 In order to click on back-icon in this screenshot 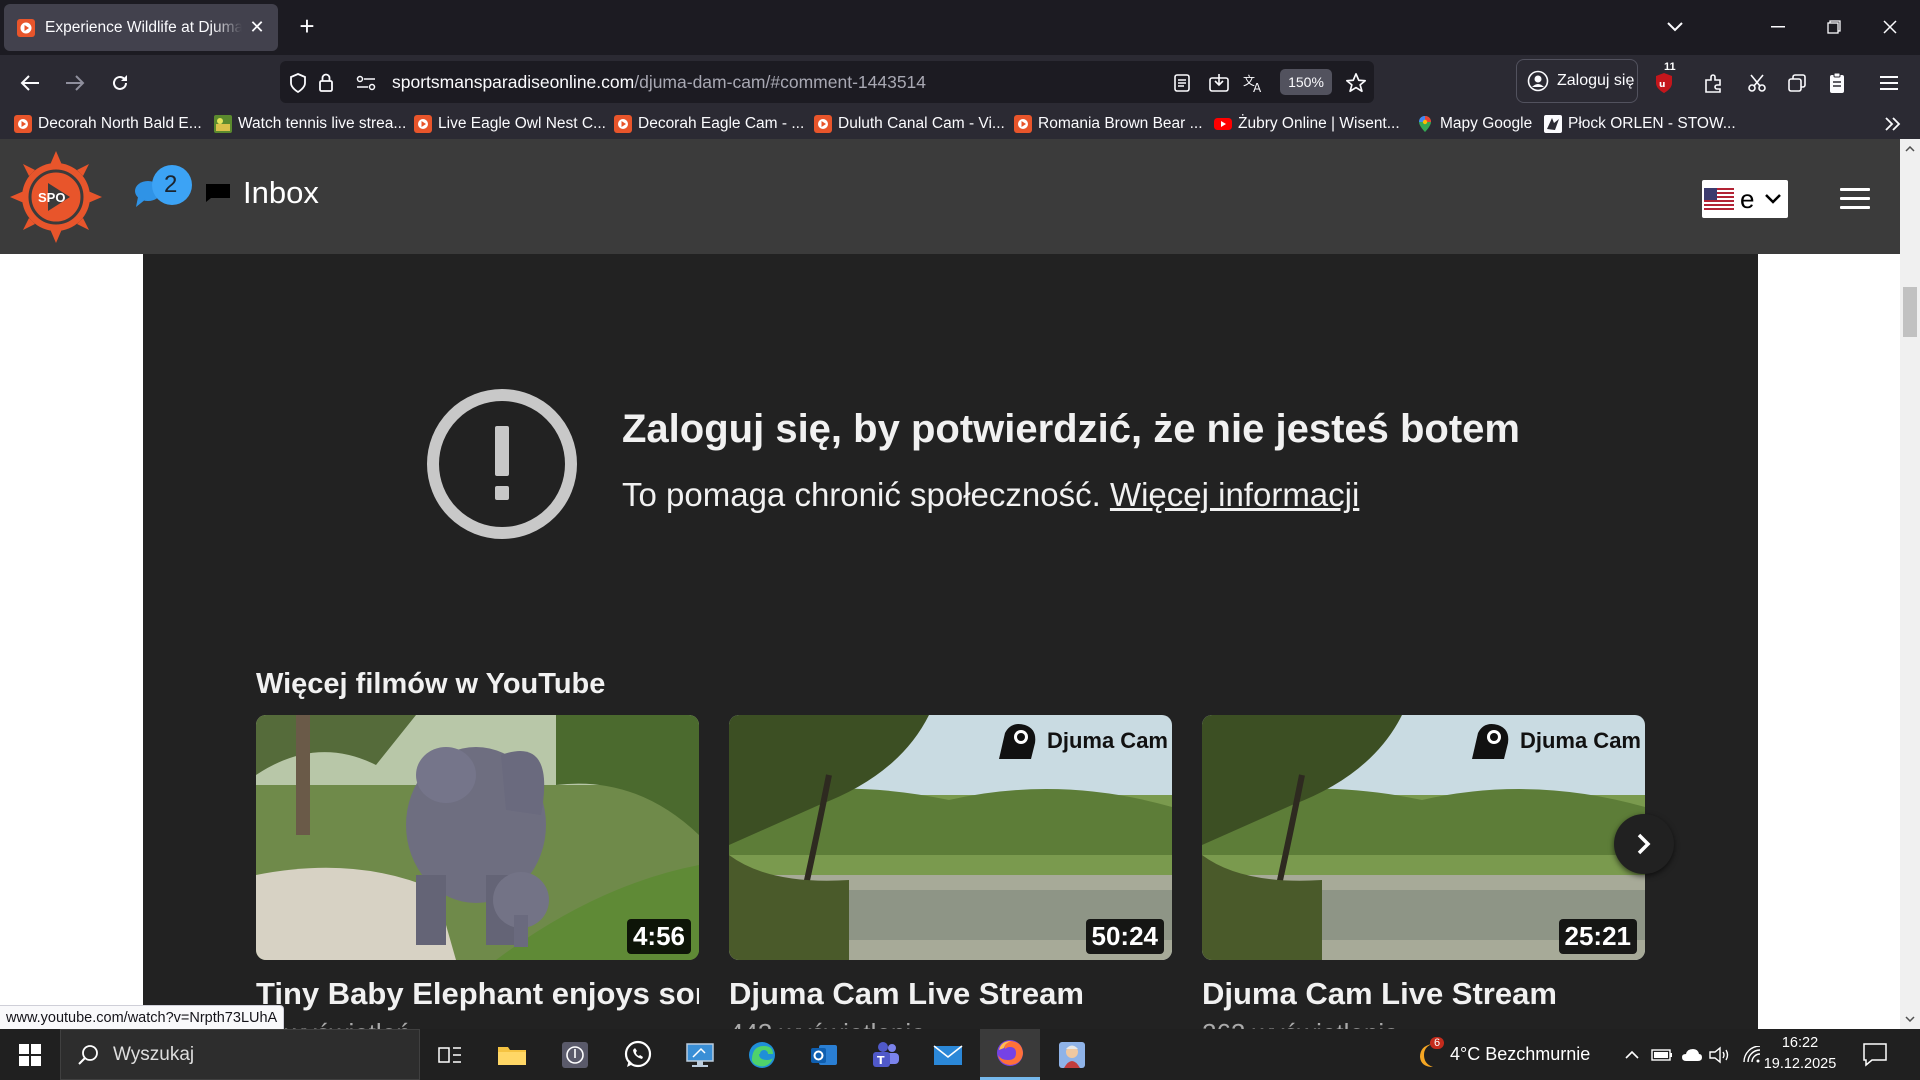, I will do `click(30, 83)`.